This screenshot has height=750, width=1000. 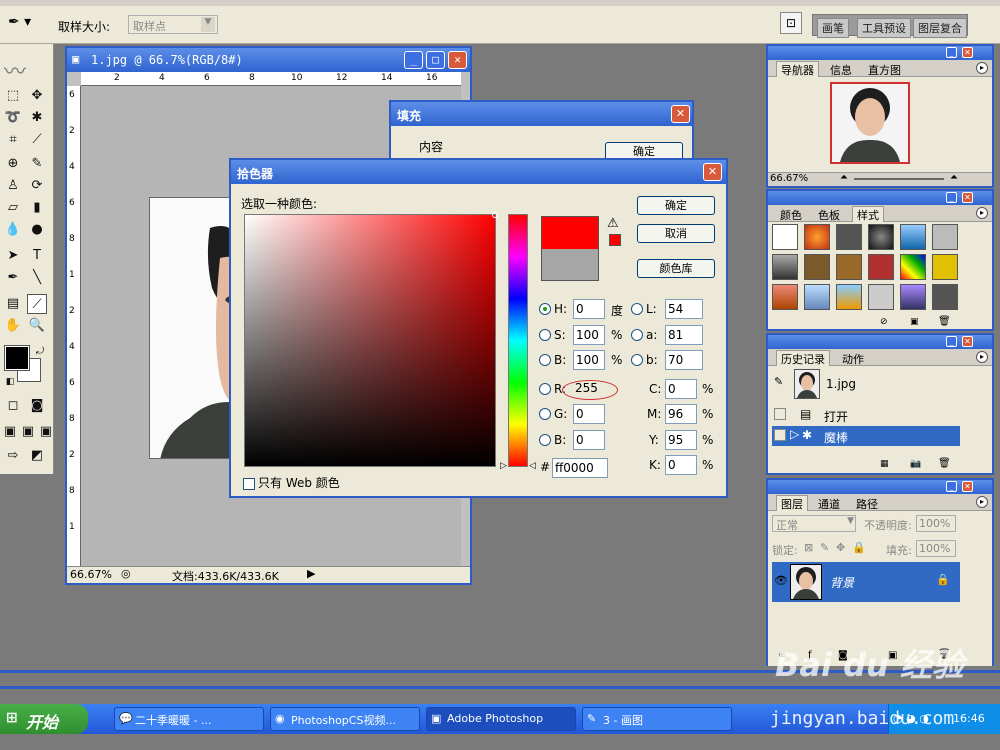 I want to click on history-source-box, so click(x=780, y=414).